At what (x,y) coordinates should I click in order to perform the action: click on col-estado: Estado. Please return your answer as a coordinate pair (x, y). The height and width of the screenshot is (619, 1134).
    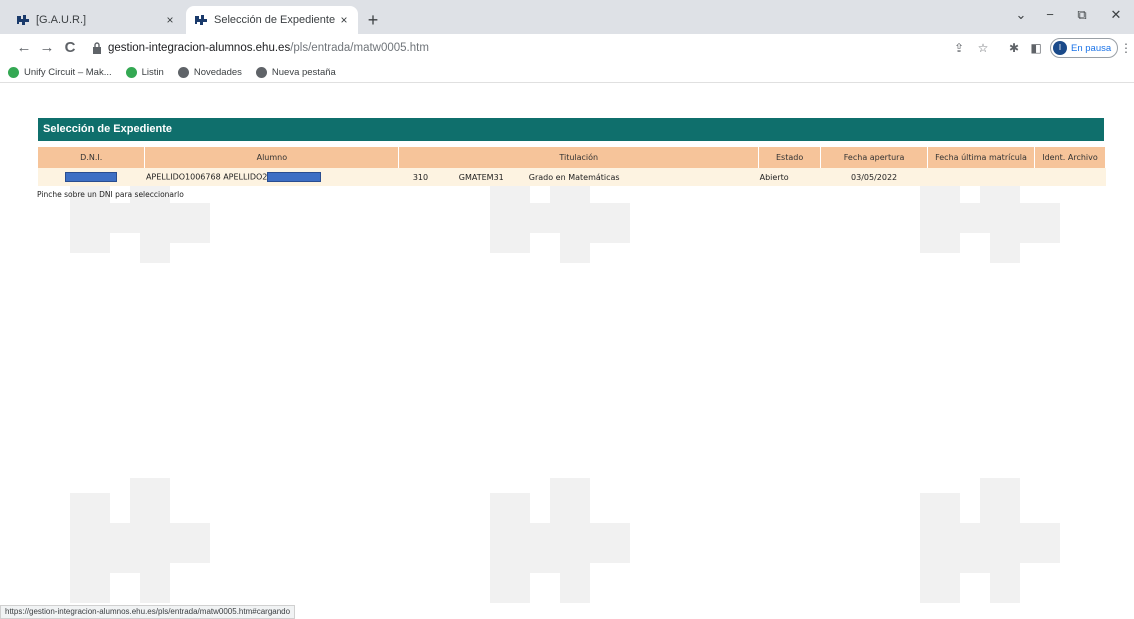
    Looking at the image, I should click on (790, 157).